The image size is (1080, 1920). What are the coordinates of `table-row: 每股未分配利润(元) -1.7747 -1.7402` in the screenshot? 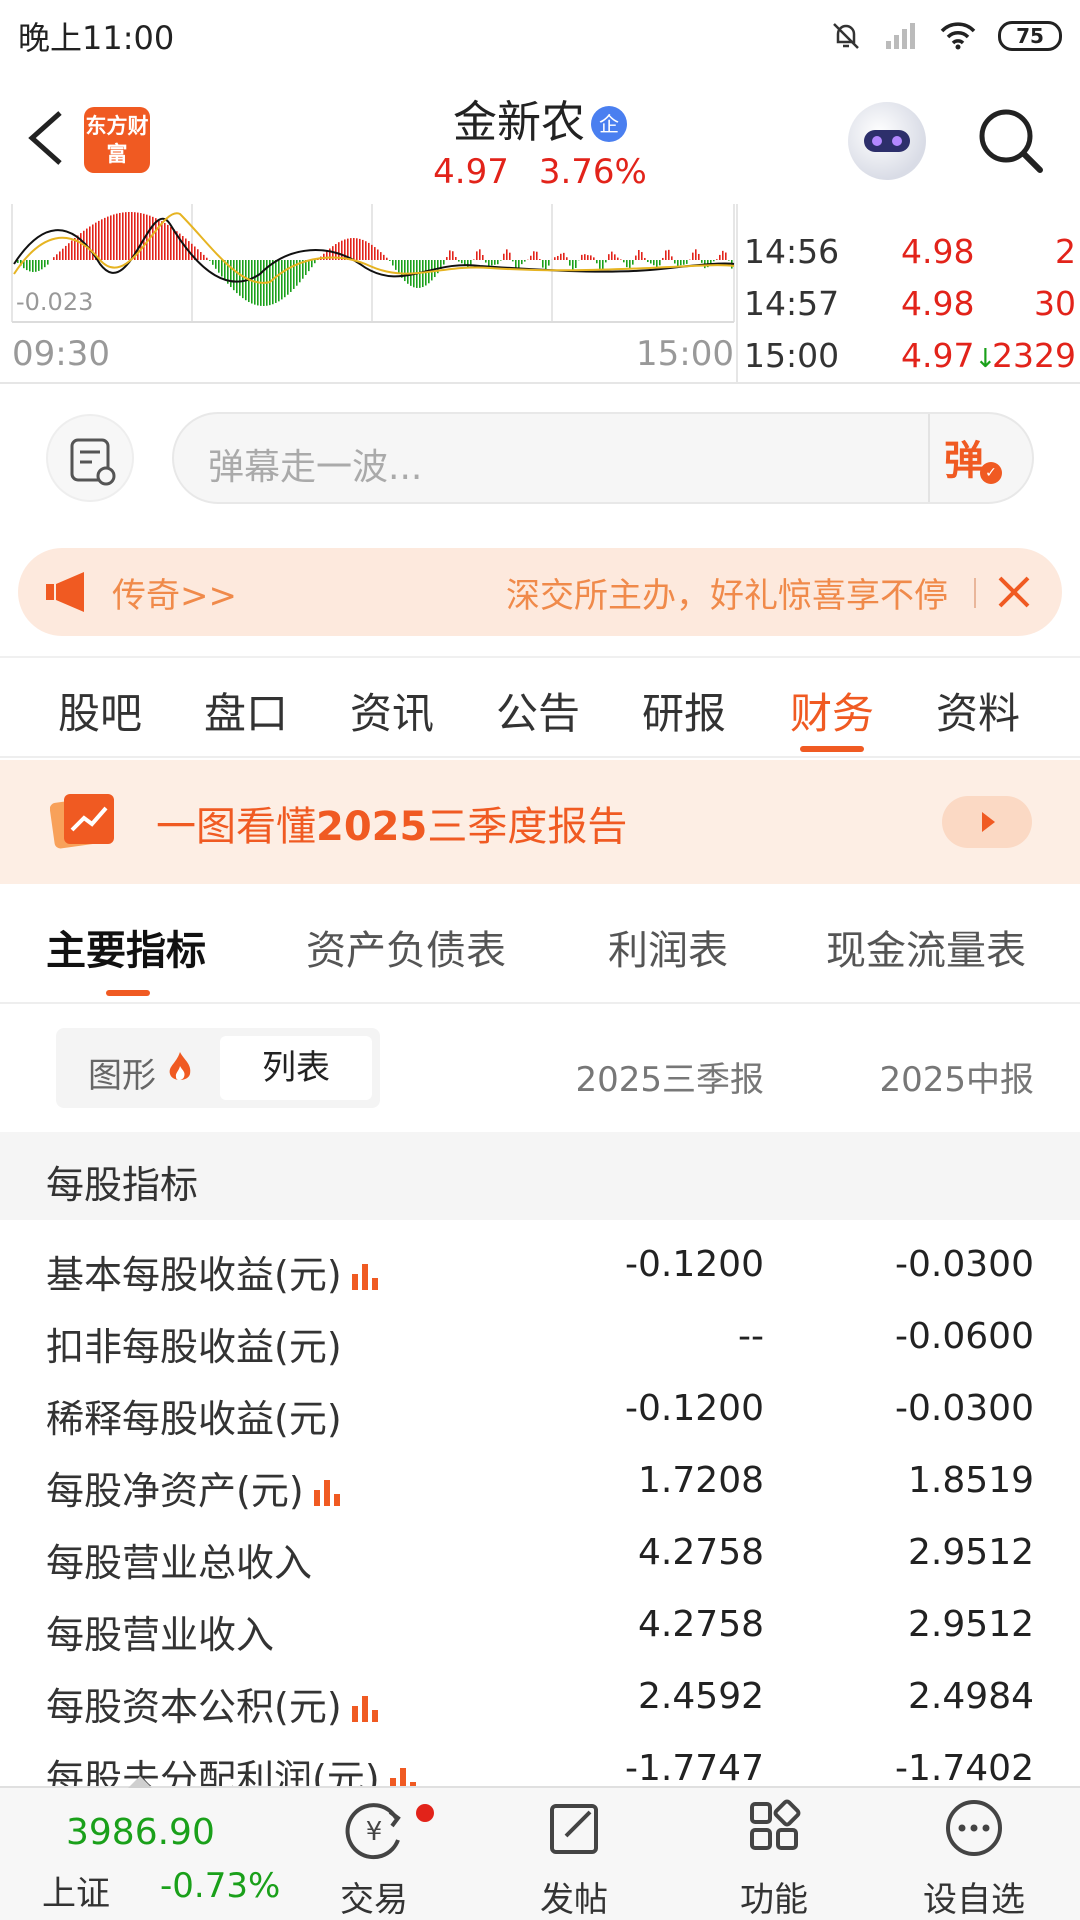 It's located at (540, 1761).